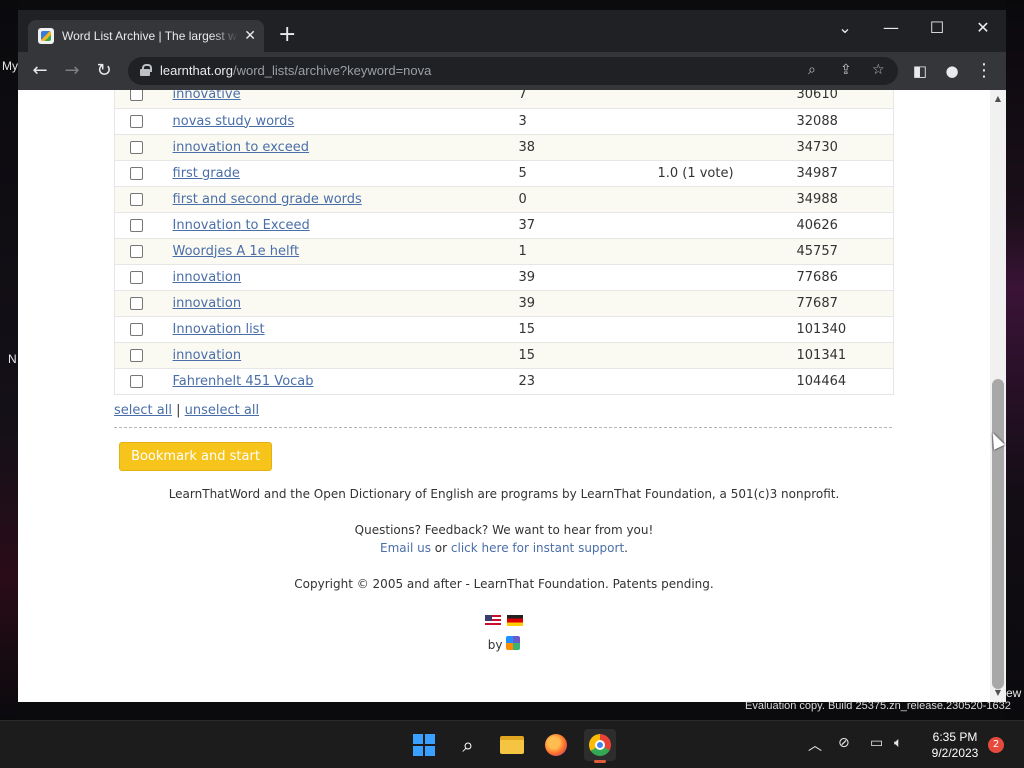 The width and height of the screenshot is (1024, 768). I want to click on chrome-icon, so click(600, 746).